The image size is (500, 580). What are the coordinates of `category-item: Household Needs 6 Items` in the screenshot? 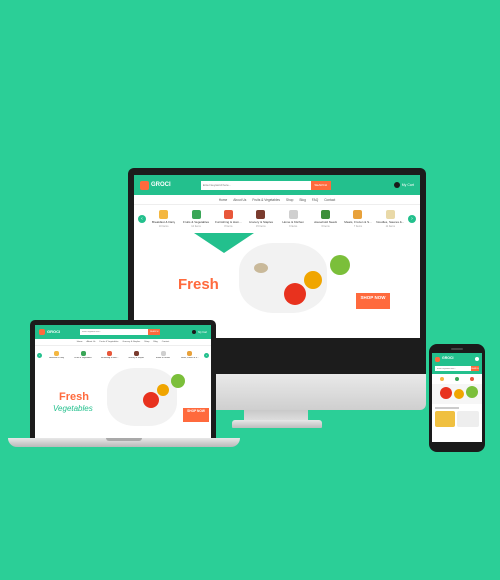 It's located at (325, 219).